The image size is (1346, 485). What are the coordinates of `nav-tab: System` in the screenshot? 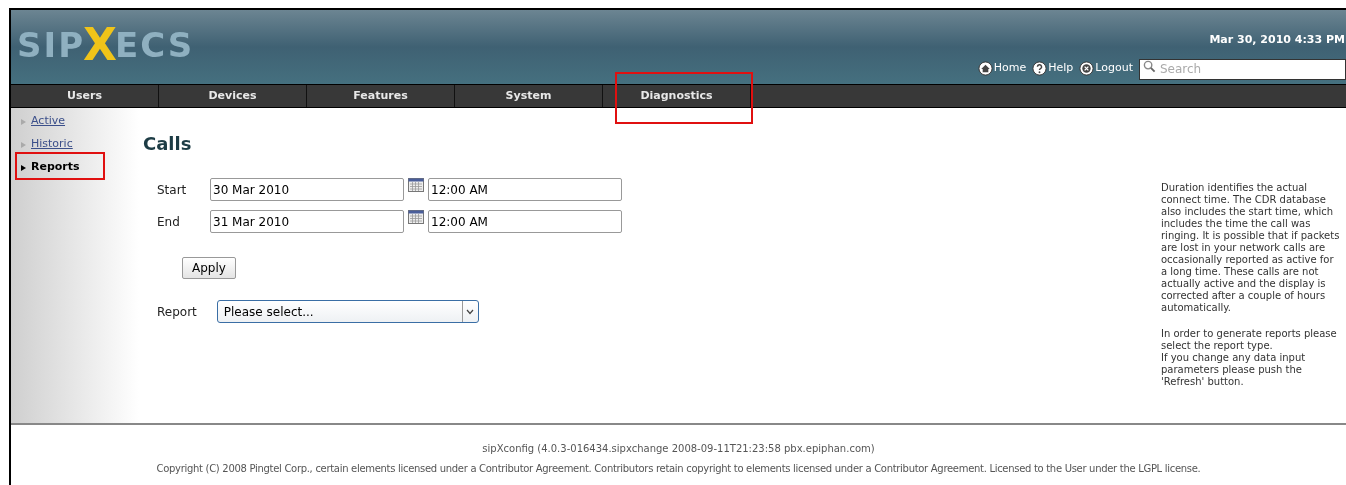 It's located at (529, 96).